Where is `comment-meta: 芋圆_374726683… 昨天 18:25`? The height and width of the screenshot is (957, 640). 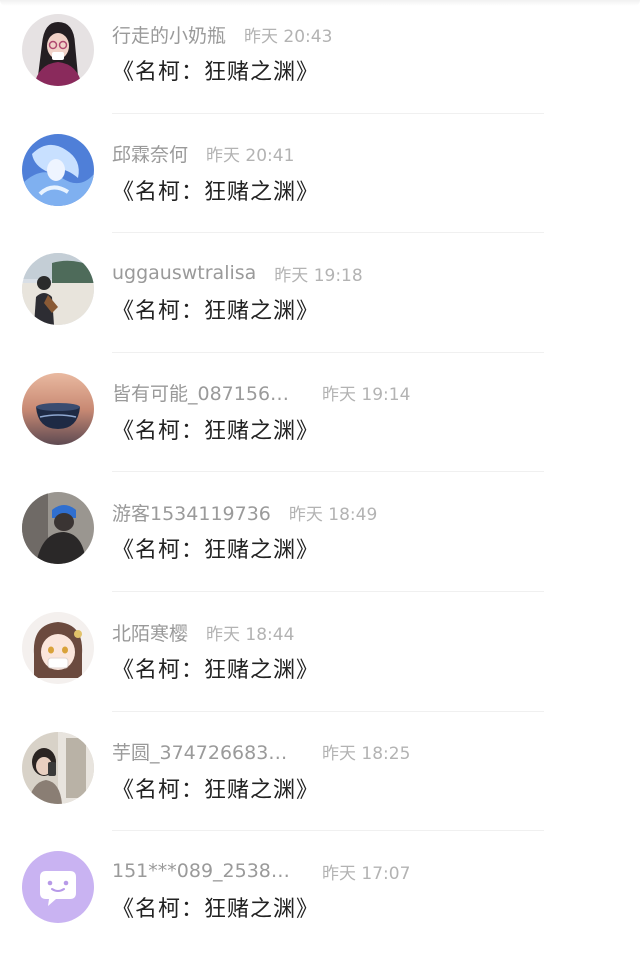
comment-meta: 芋圆_374726683… 昨天 18:25 is located at coordinates (261, 752).